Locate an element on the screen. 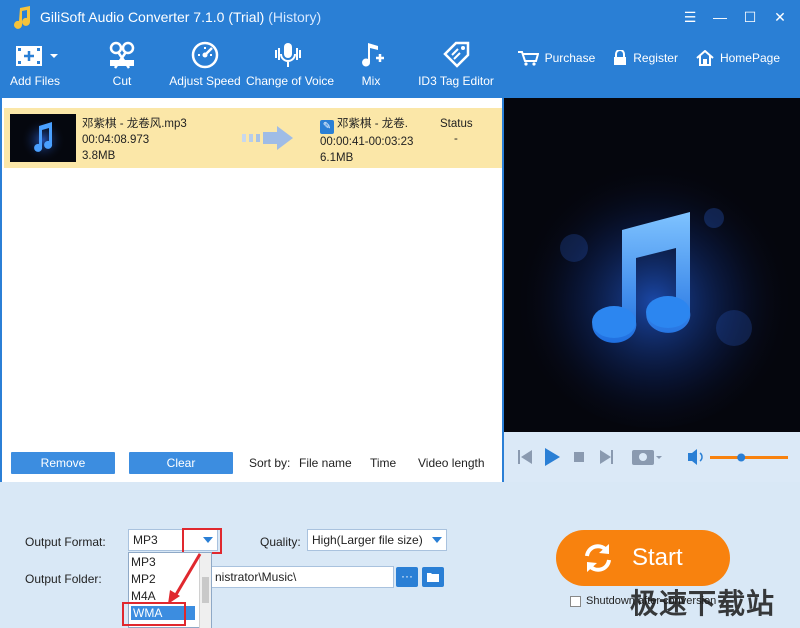 The height and width of the screenshot is (628, 800). edit-icon: ✎ is located at coordinates (327, 127).